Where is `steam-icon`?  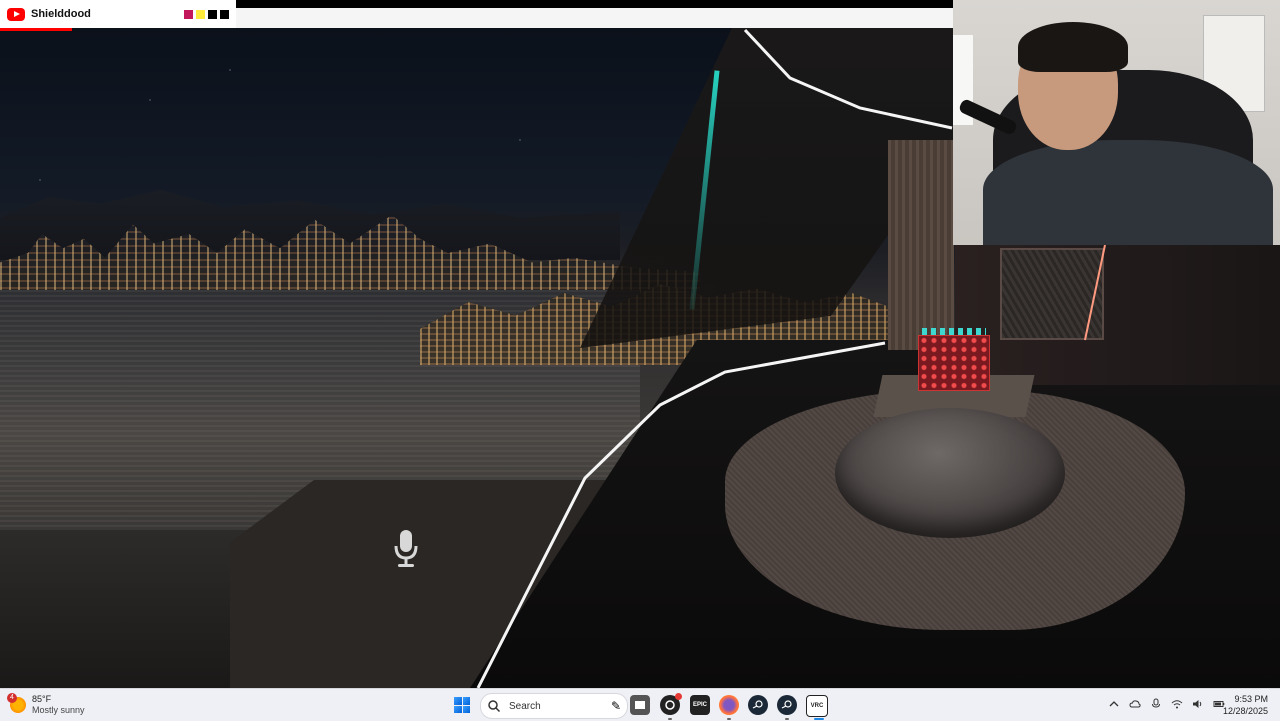 steam-icon is located at coordinates (757, 704).